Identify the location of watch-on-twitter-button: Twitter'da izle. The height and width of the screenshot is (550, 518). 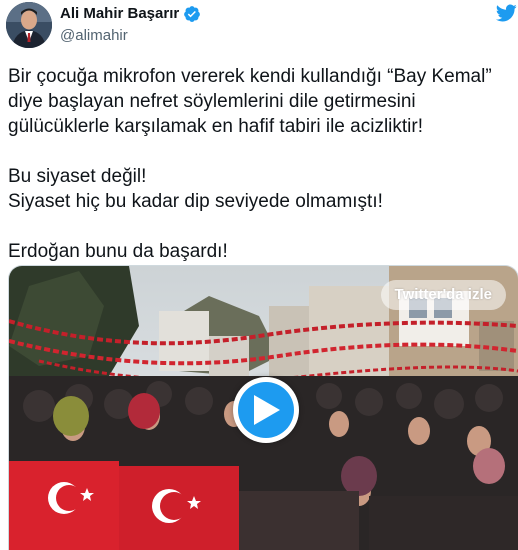
(443, 295).